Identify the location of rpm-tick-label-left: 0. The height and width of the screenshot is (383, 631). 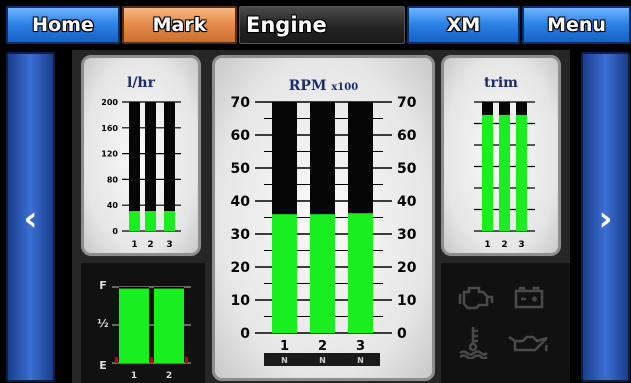
(245, 334).